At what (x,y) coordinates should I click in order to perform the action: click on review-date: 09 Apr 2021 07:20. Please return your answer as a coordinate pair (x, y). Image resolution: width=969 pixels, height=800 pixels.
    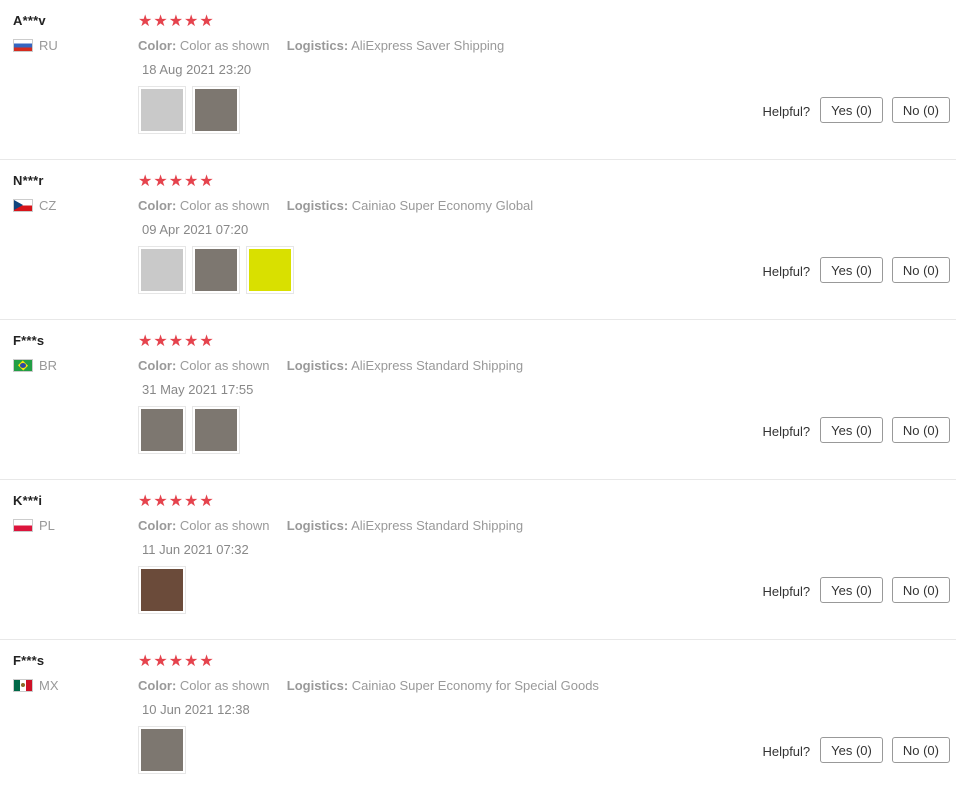
    Looking at the image, I should click on (195, 229).